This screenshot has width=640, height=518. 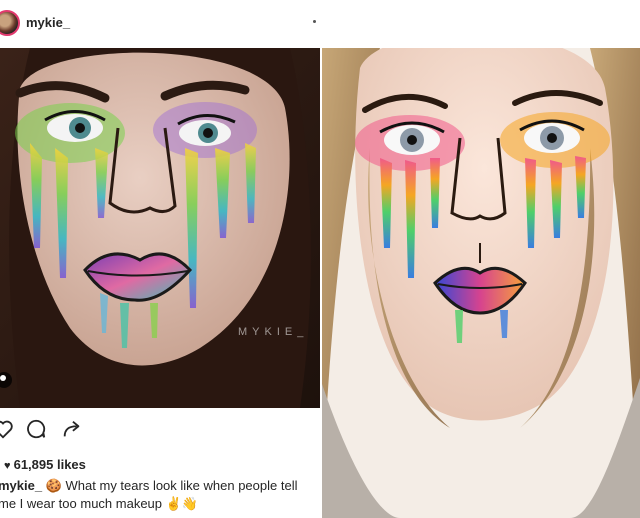 What do you see at coordinates (9, 466) in the screenshot?
I see `heart-icon: ♥` at bounding box center [9, 466].